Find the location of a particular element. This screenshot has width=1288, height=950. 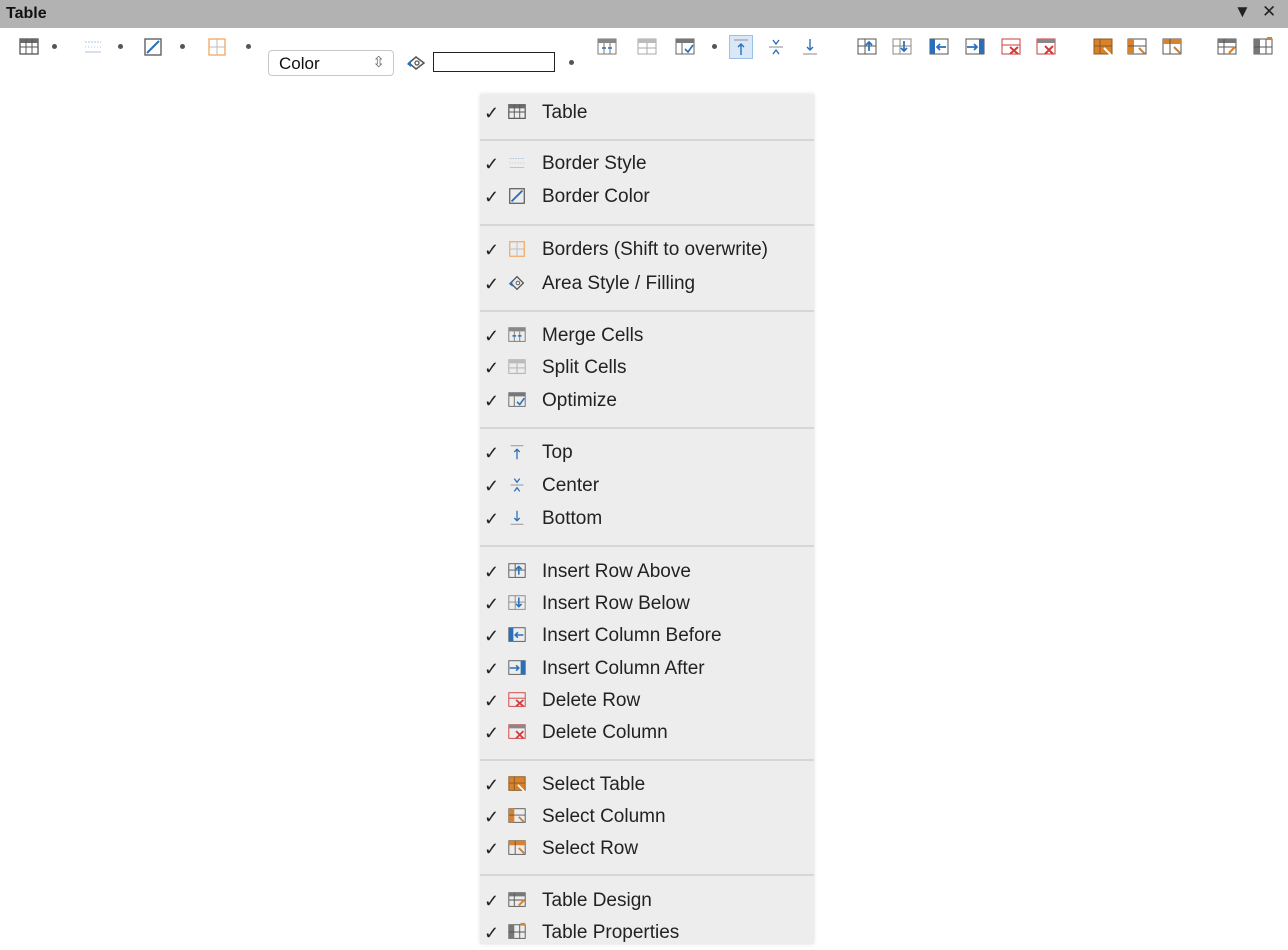

menu-item-insert-row-above: ✓ Insert Row Above is located at coordinates (647, 574).